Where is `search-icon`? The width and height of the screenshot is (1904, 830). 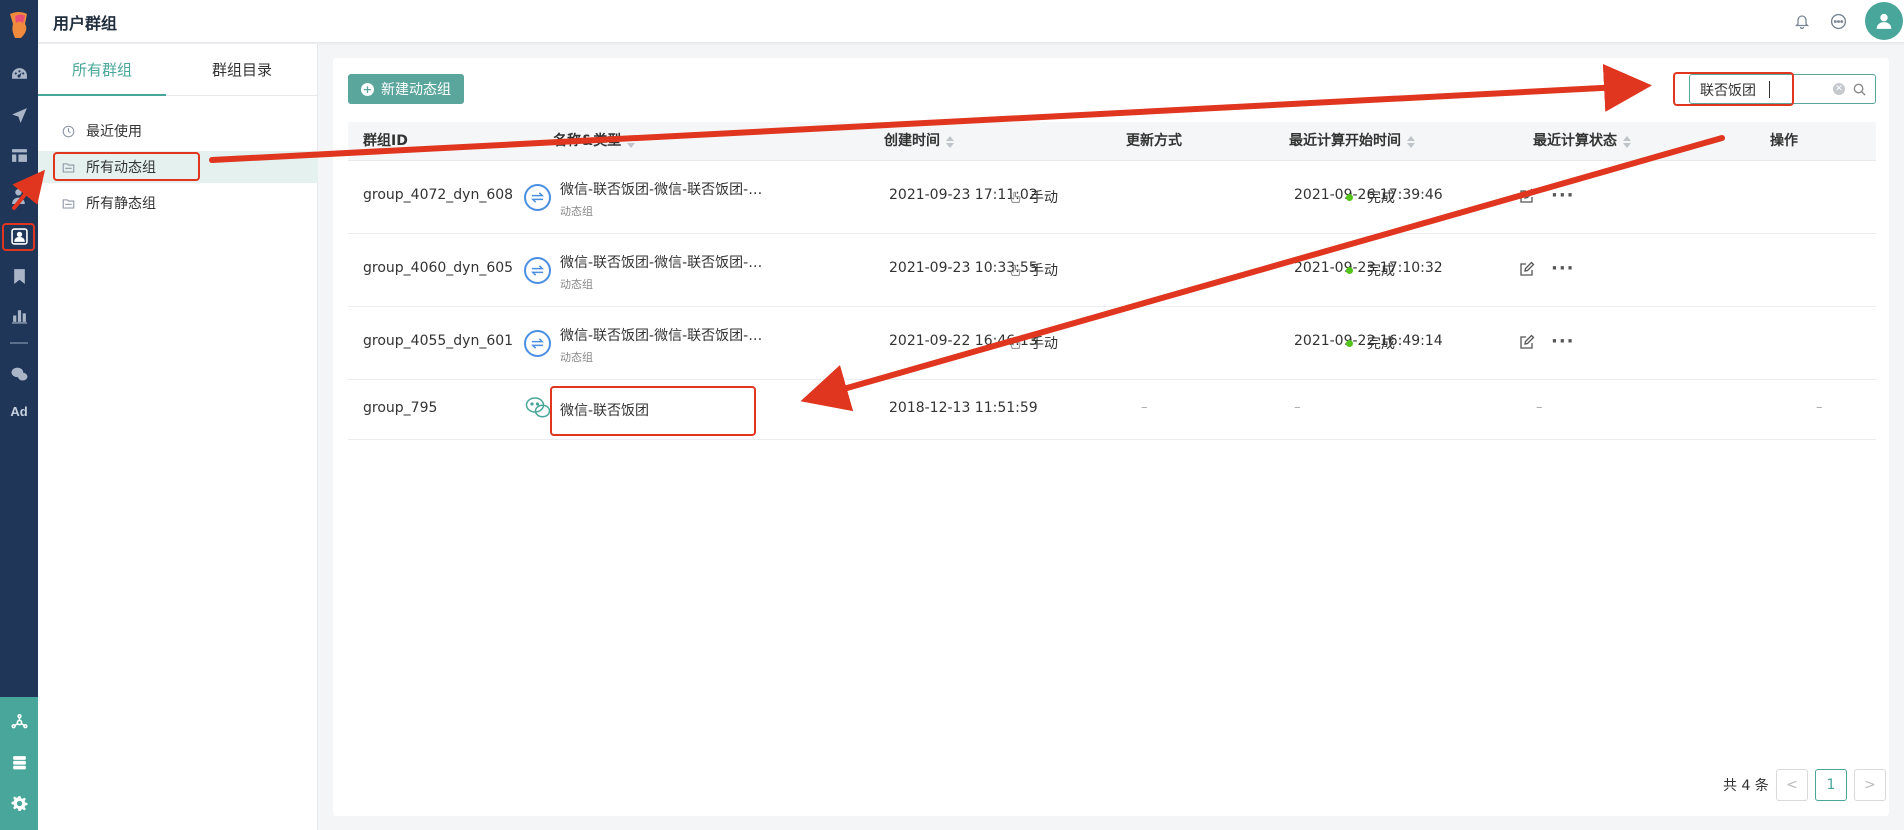 search-icon is located at coordinates (1859, 89).